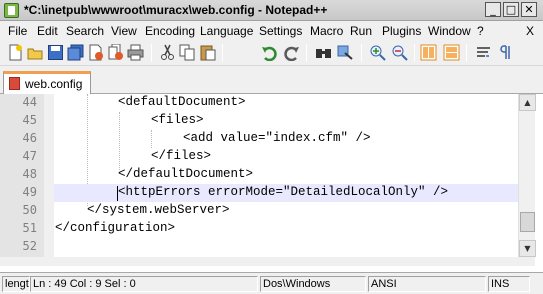  Describe the element at coordinates (259, 103) in the screenshot. I see `code-line: 44 <defaultDocument>` at that location.